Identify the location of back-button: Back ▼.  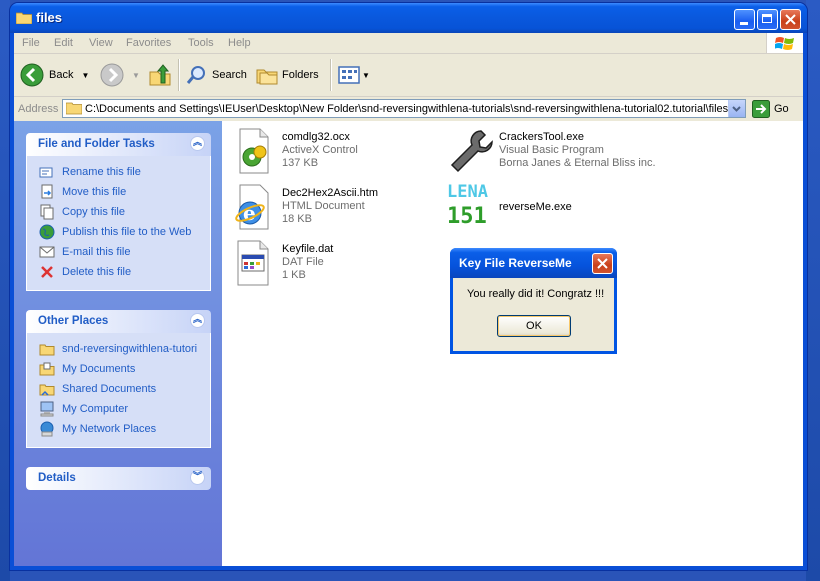
(54, 75).